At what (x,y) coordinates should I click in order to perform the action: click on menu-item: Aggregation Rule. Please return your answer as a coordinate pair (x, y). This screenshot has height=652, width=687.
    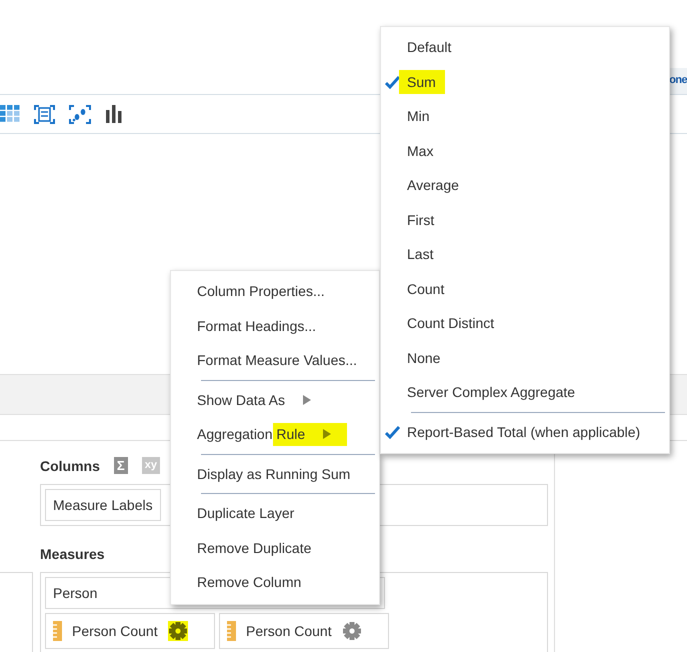
    Looking at the image, I should click on (275, 434).